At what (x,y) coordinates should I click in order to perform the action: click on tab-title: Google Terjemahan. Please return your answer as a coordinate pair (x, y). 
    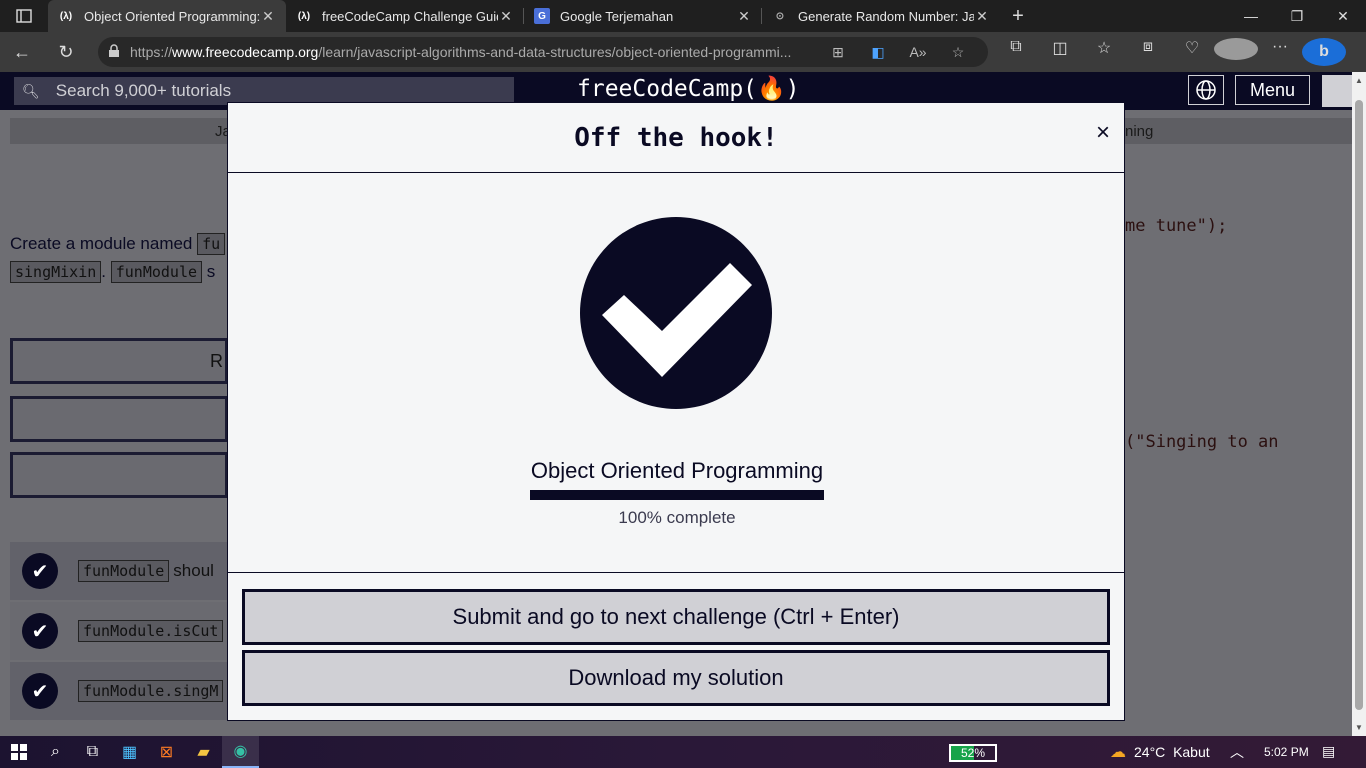
    Looking at the image, I should click on (617, 16).